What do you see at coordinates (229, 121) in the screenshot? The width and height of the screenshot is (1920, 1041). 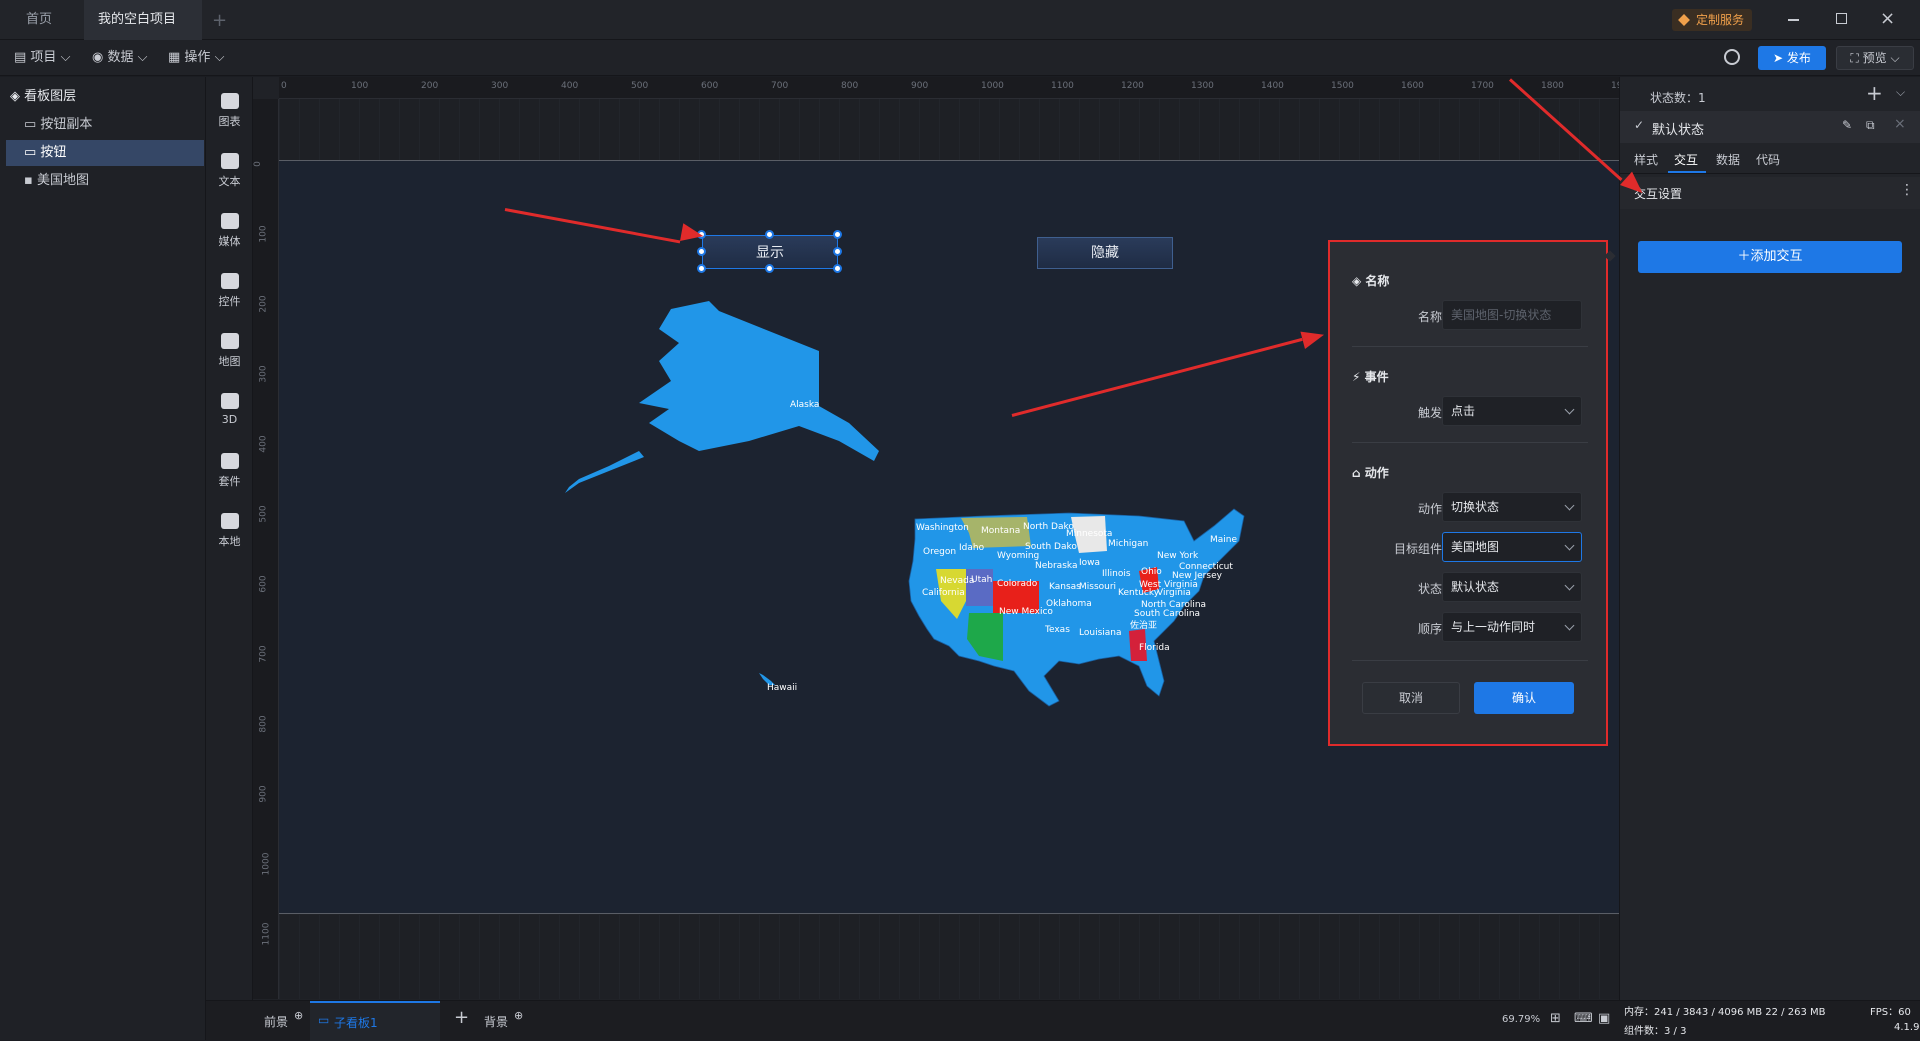 I see `tool-label: 图表` at bounding box center [229, 121].